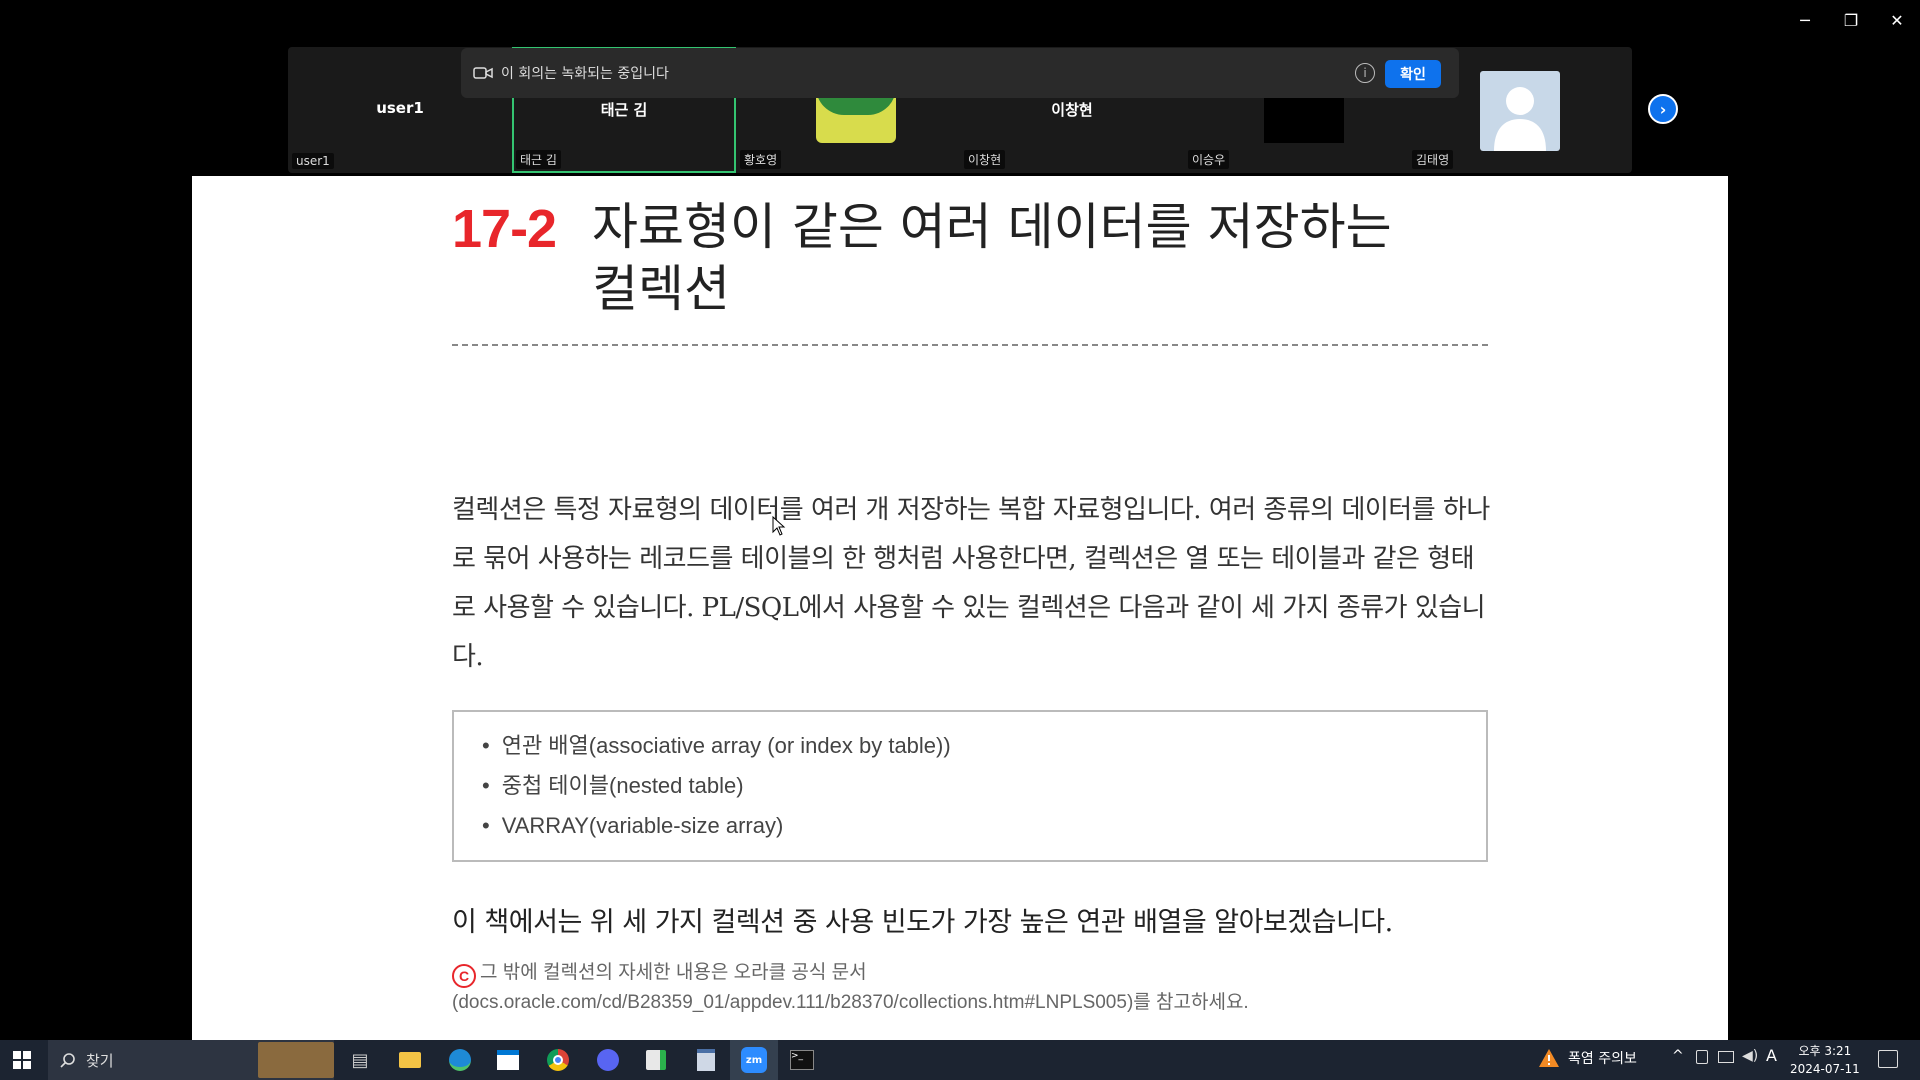 The image size is (1920, 1080). Describe the element at coordinates (313, 161) in the screenshot. I see `participant-tag: user1` at that location.